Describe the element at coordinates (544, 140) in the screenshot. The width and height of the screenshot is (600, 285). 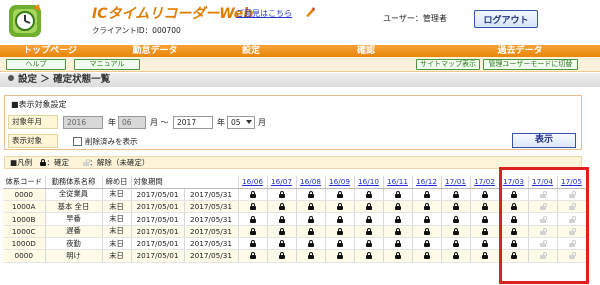
I see `show-button: 表示` at that location.